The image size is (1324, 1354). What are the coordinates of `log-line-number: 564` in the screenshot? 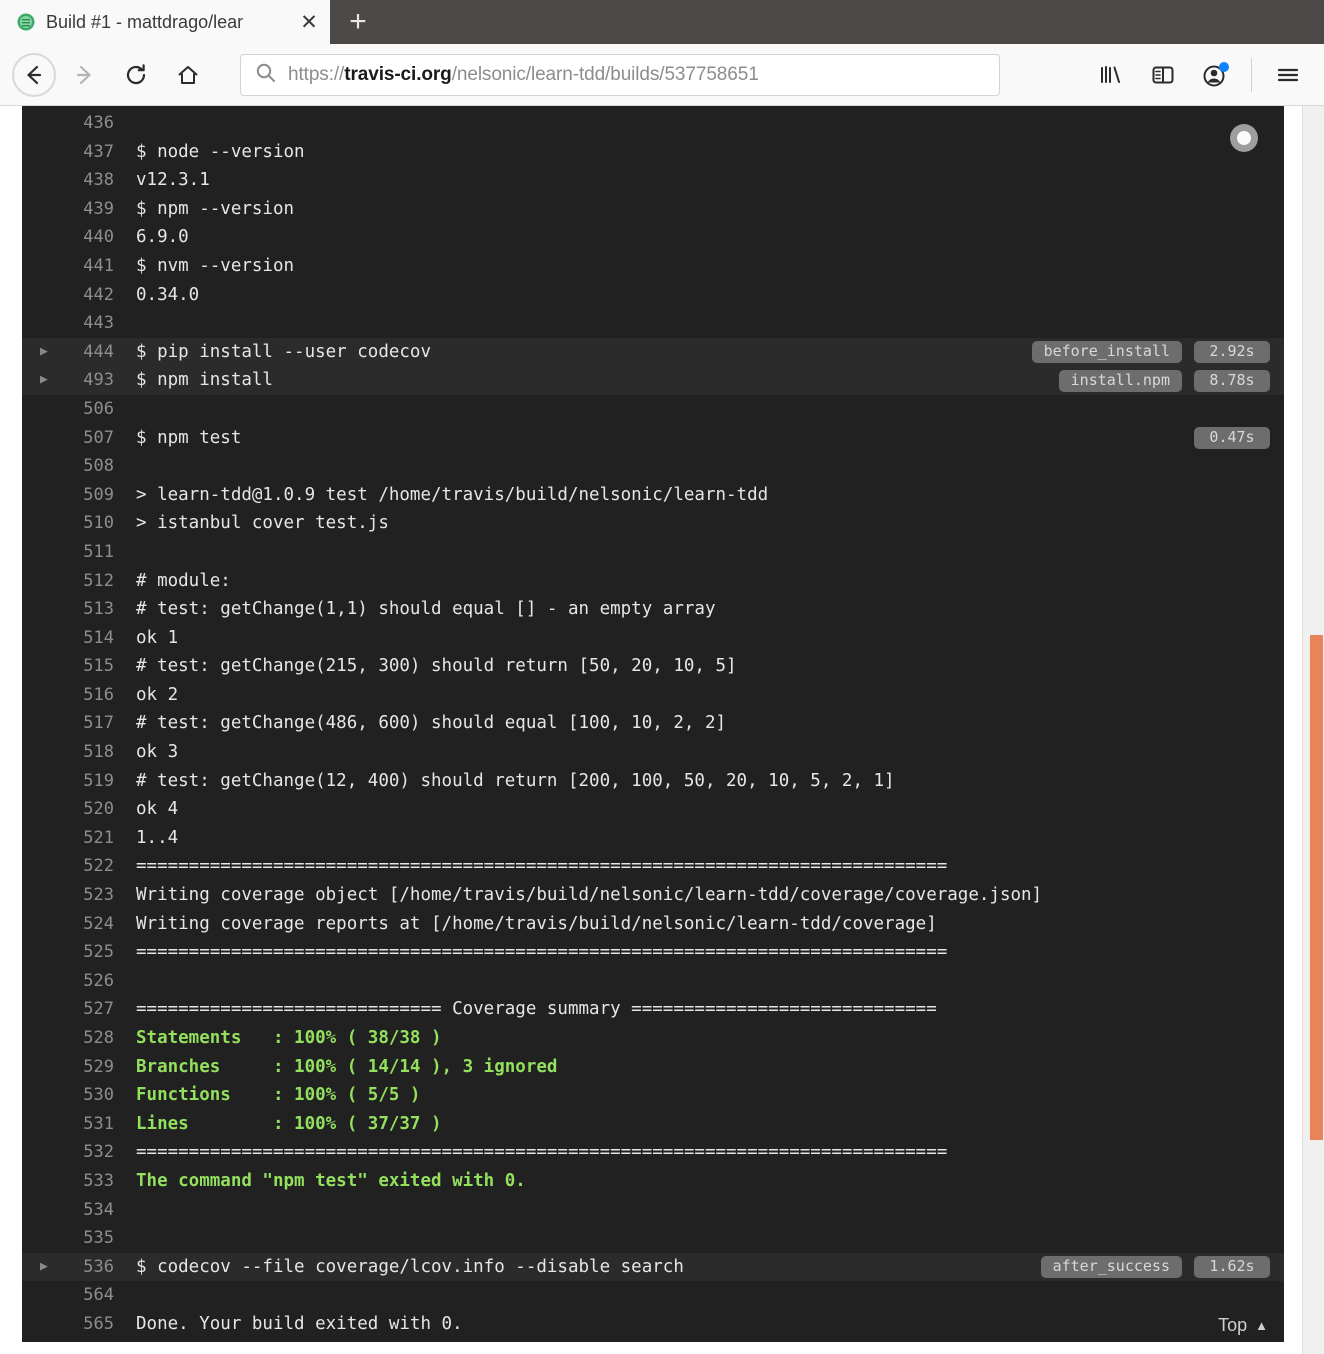 It's located at (98, 1295).